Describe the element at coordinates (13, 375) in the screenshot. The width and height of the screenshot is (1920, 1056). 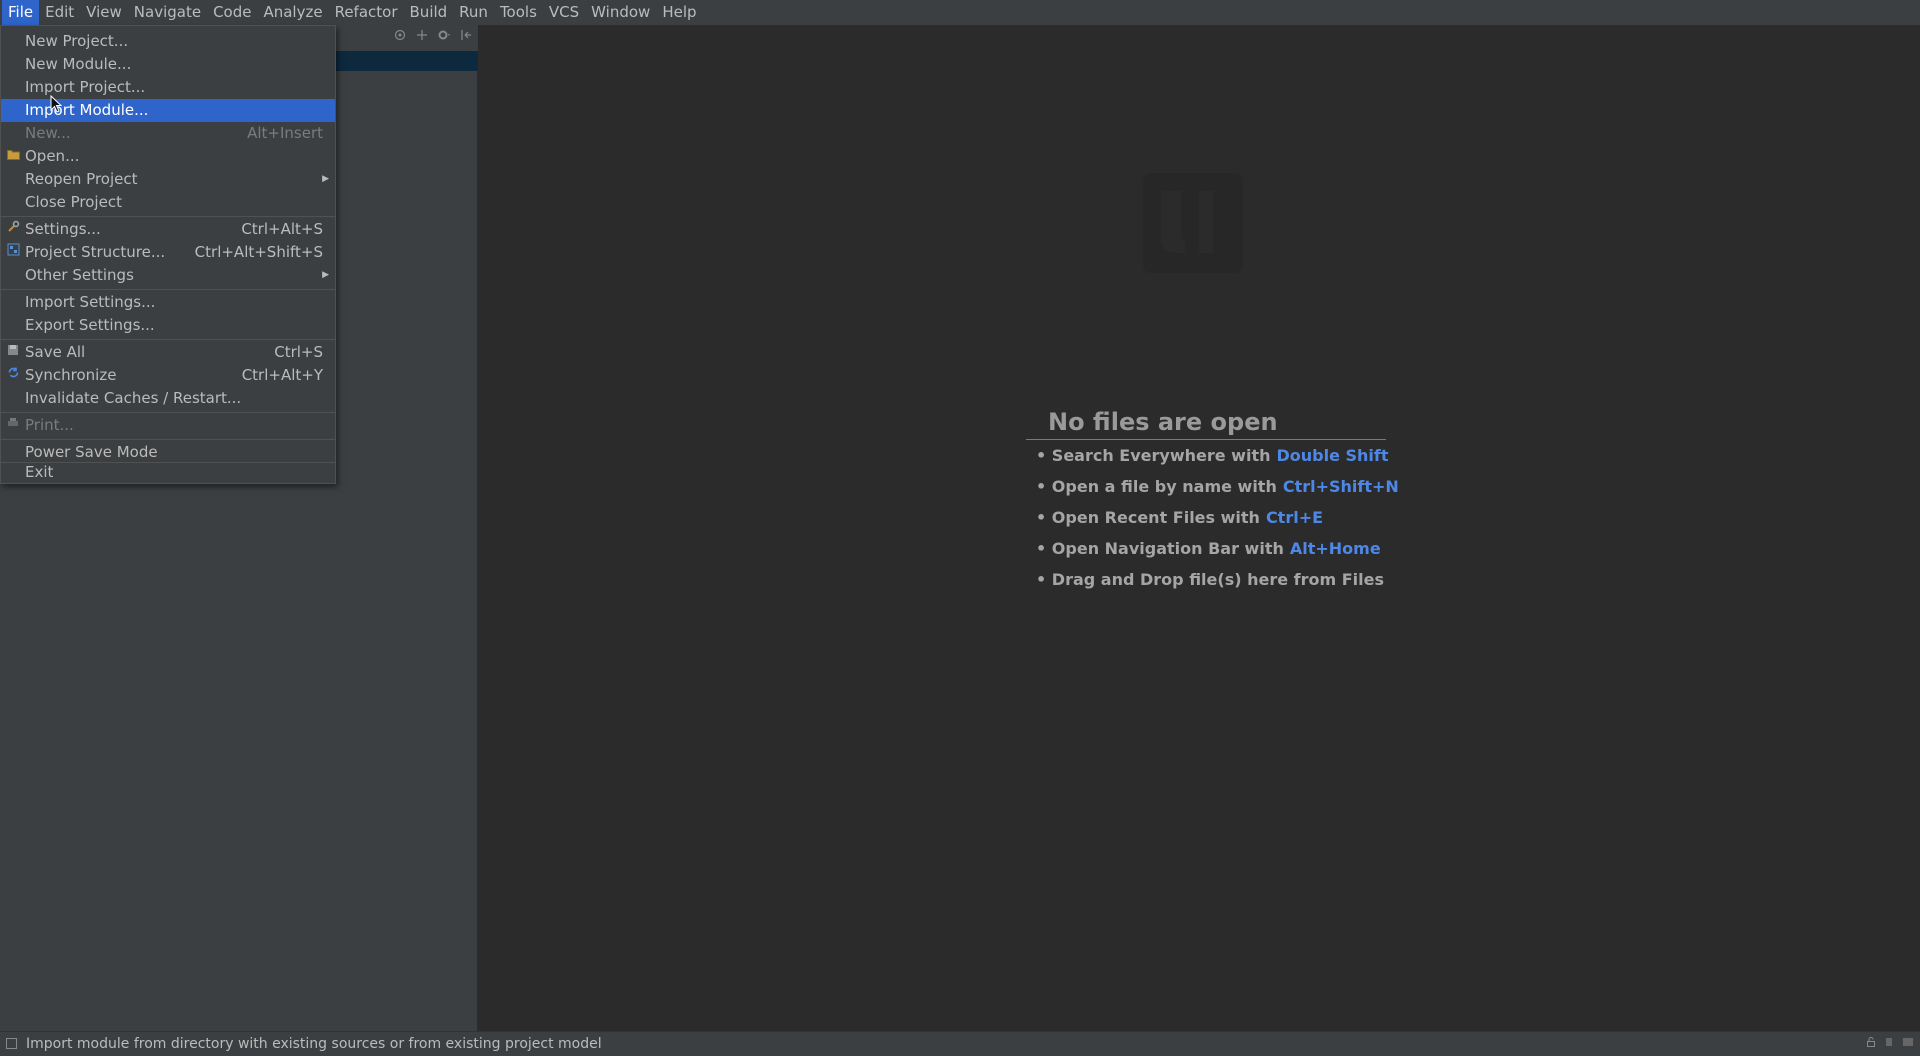
I see `sync-icon` at that location.